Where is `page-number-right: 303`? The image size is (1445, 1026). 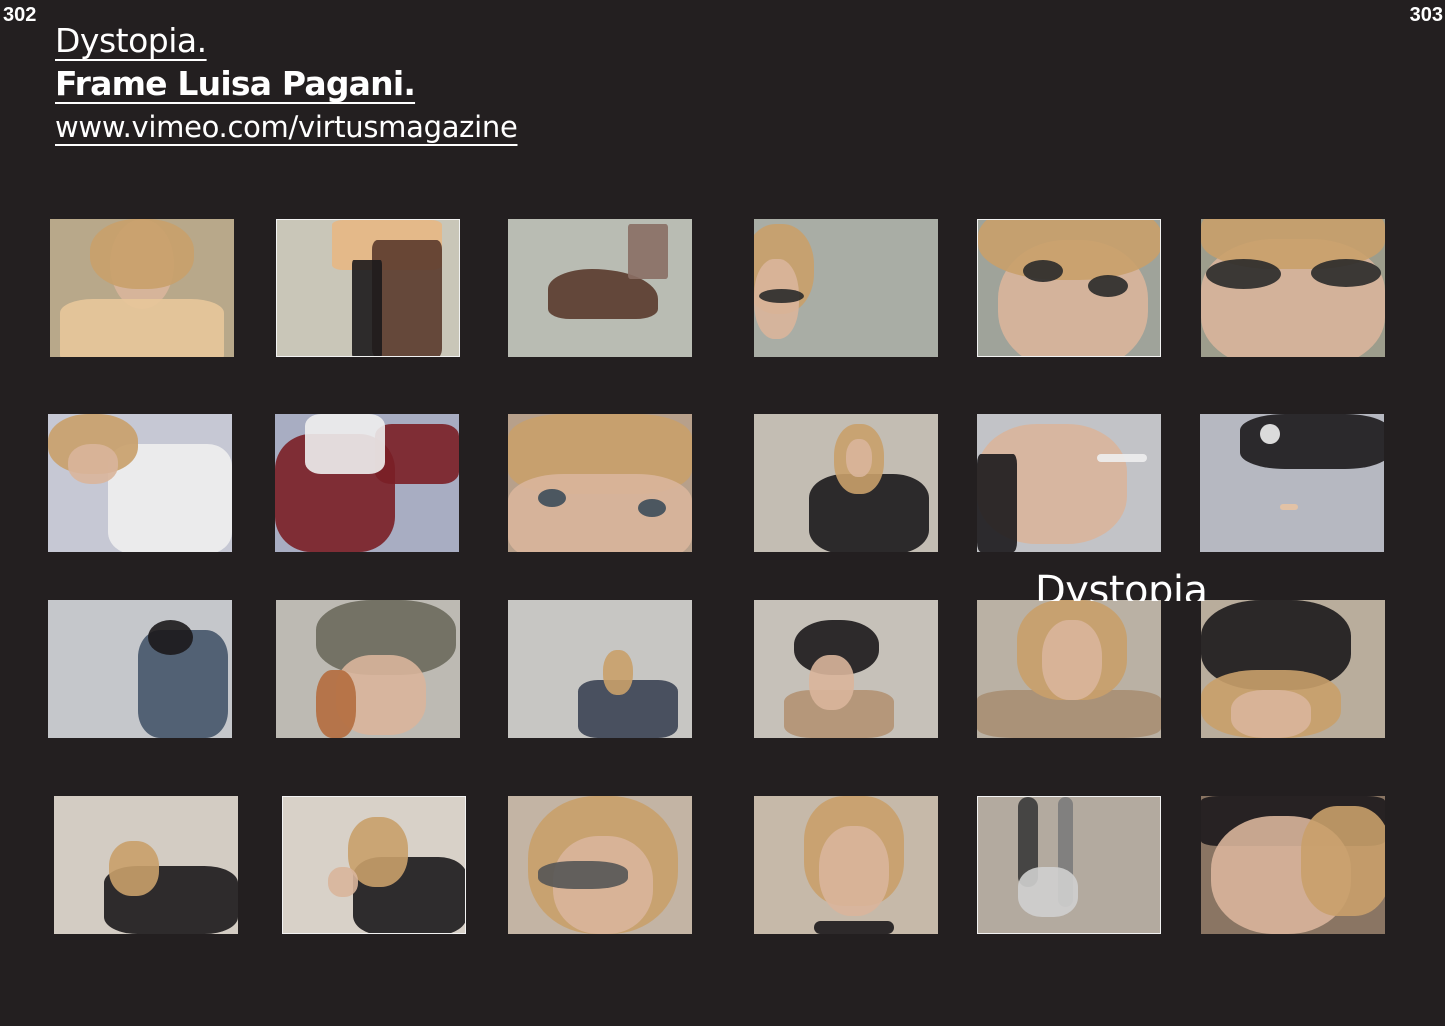
page-number-right: 303 is located at coordinates (1426, 15).